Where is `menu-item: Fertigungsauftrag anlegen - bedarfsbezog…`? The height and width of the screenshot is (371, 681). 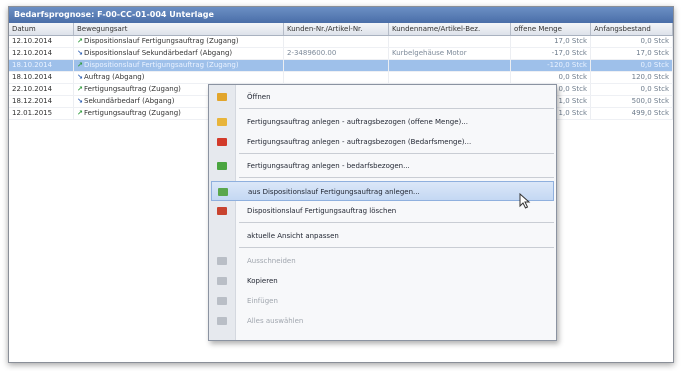
menu-item: Fertigungsauftrag anlegen - bedarfsbezog… is located at coordinates (382, 166).